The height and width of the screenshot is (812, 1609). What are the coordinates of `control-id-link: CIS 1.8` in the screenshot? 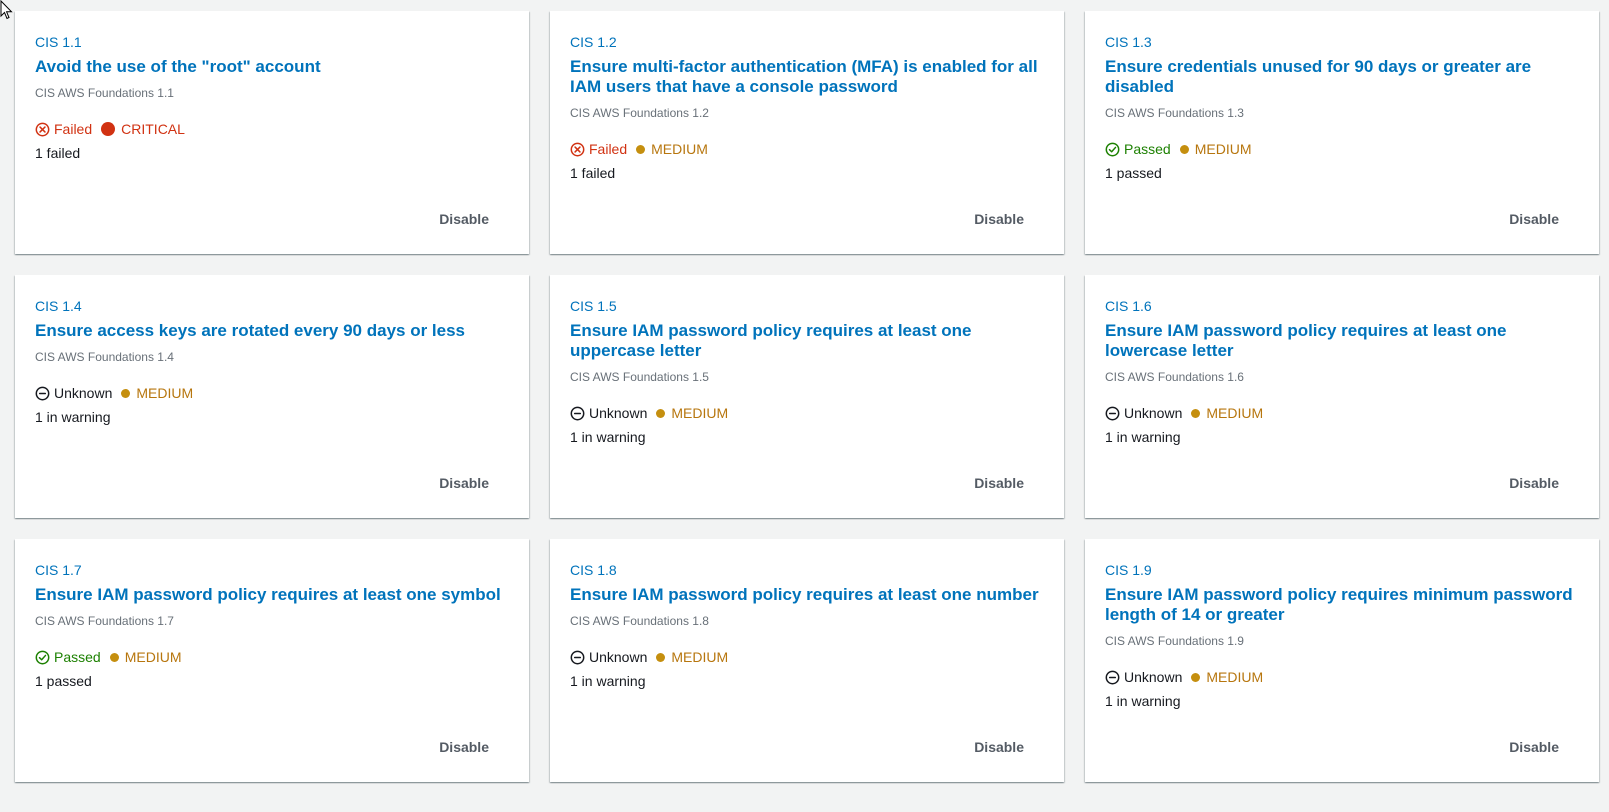 It's located at (593, 570).